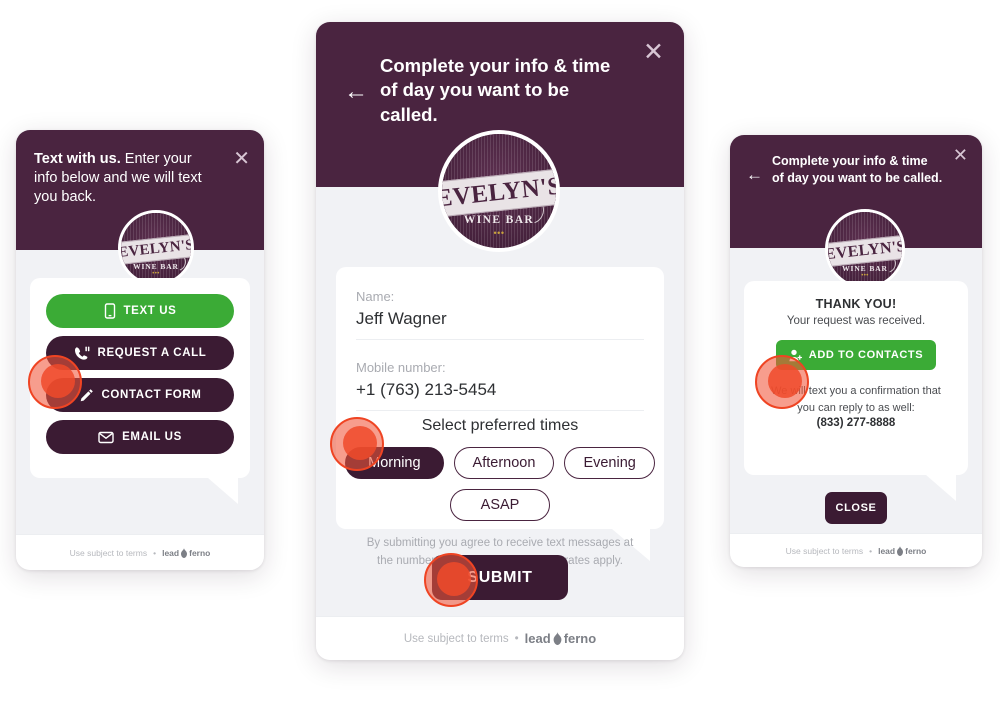 The image size is (1000, 708). Describe the element at coordinates (856, 408) in the screenshot. I see `confirmation-note-line2: you can reply to as well:` at that location.